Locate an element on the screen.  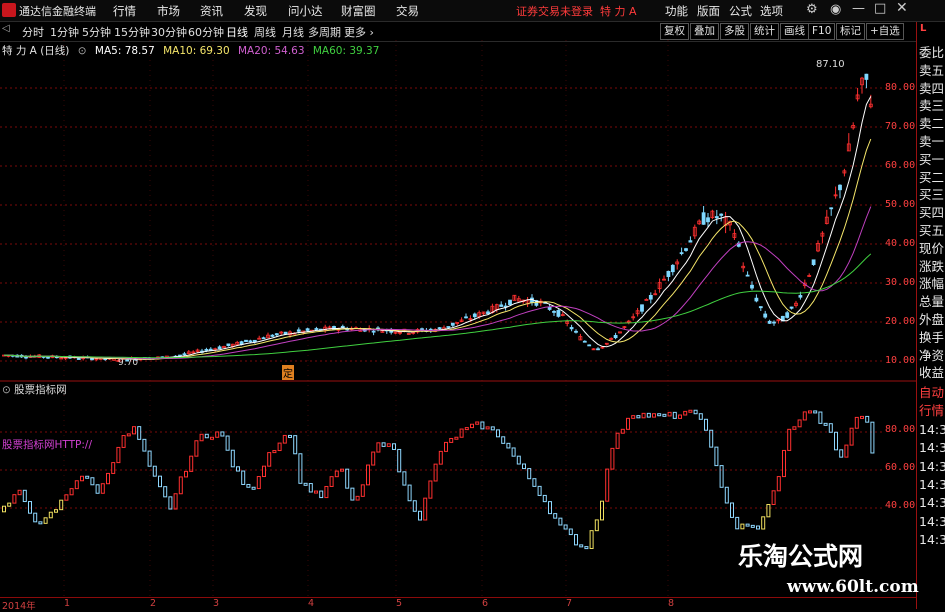
side-panel-item: 委比 is located at coordinates (931, 53).